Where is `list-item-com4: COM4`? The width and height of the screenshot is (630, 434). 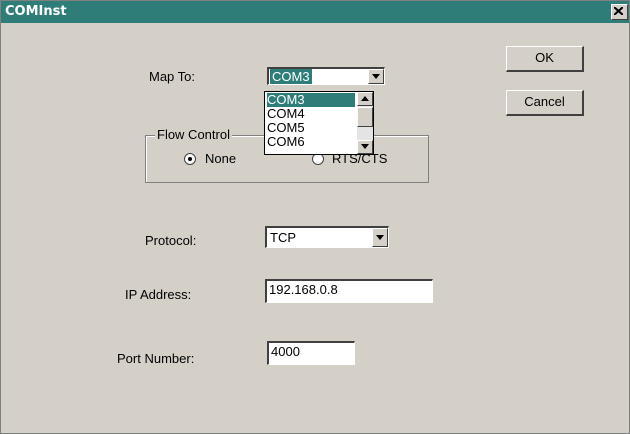
list-item-com4: COM4 is located at coordinates (286, 114).